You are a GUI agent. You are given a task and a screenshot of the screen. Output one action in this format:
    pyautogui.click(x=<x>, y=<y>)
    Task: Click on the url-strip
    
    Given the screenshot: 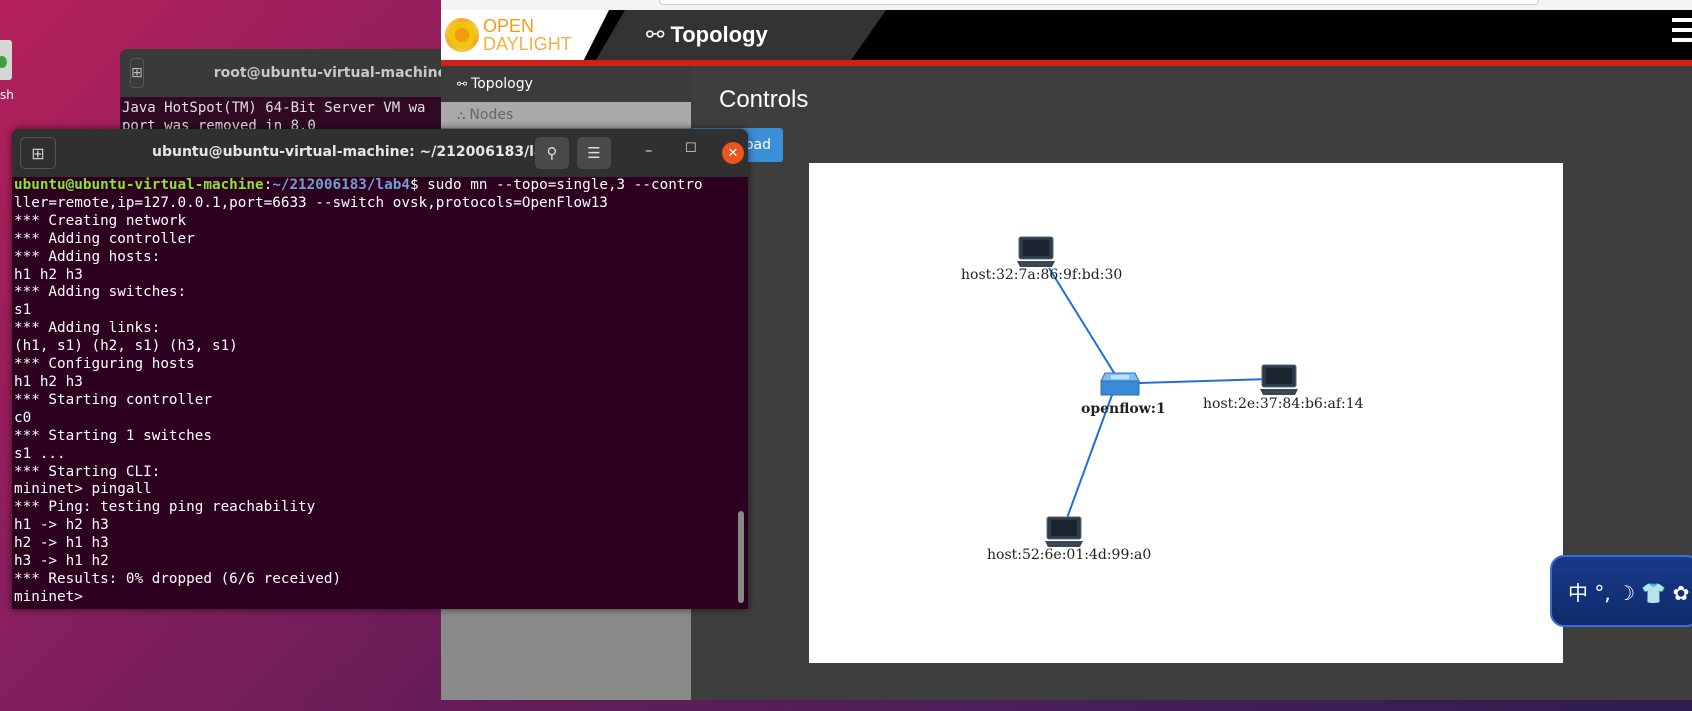 What is the action you would take?
    pyautogui.click(x=1066, y=5)
    